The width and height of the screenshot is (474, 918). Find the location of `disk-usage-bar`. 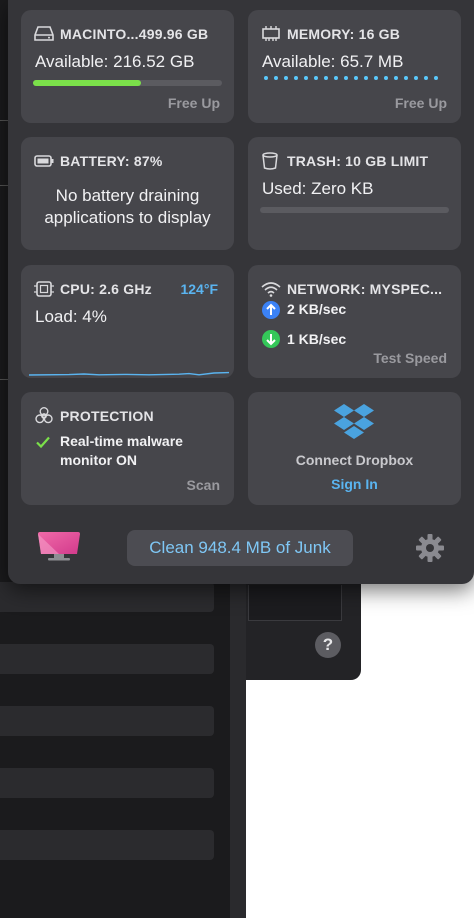

disk-usage-bar is located at coordinates (127, 83).